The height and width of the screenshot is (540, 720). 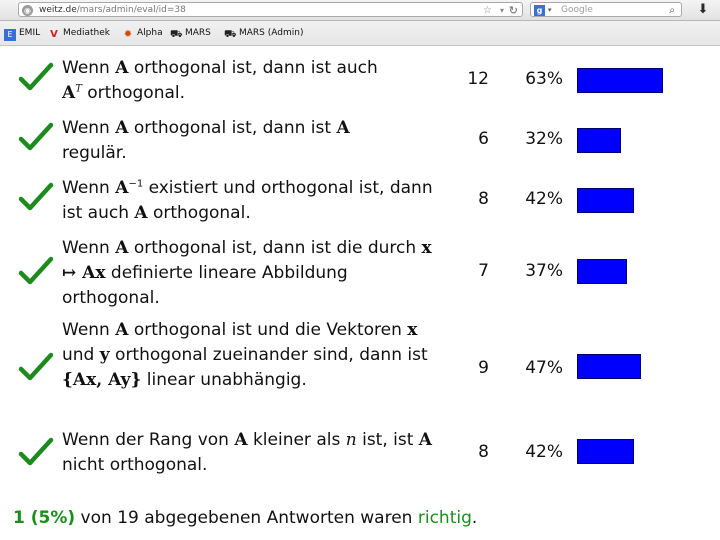 What do you see at coordinates (483, 139) in the screenshot?
I see `answer-count: 6` at bounding box center [483, 139].